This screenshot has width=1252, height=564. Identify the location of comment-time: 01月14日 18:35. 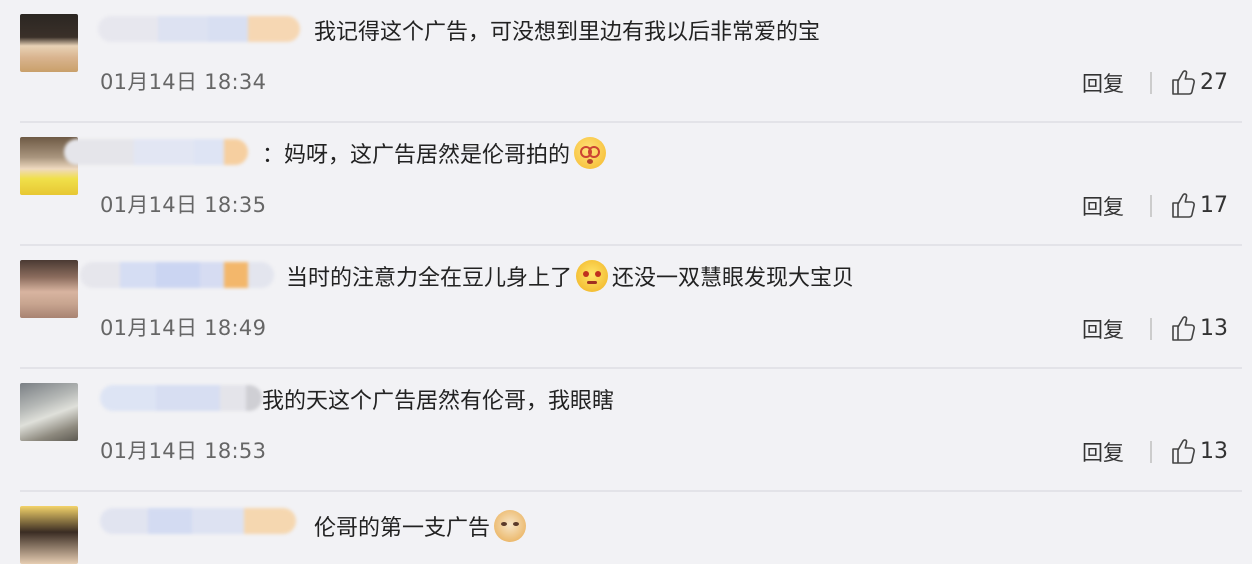
(183, 205).